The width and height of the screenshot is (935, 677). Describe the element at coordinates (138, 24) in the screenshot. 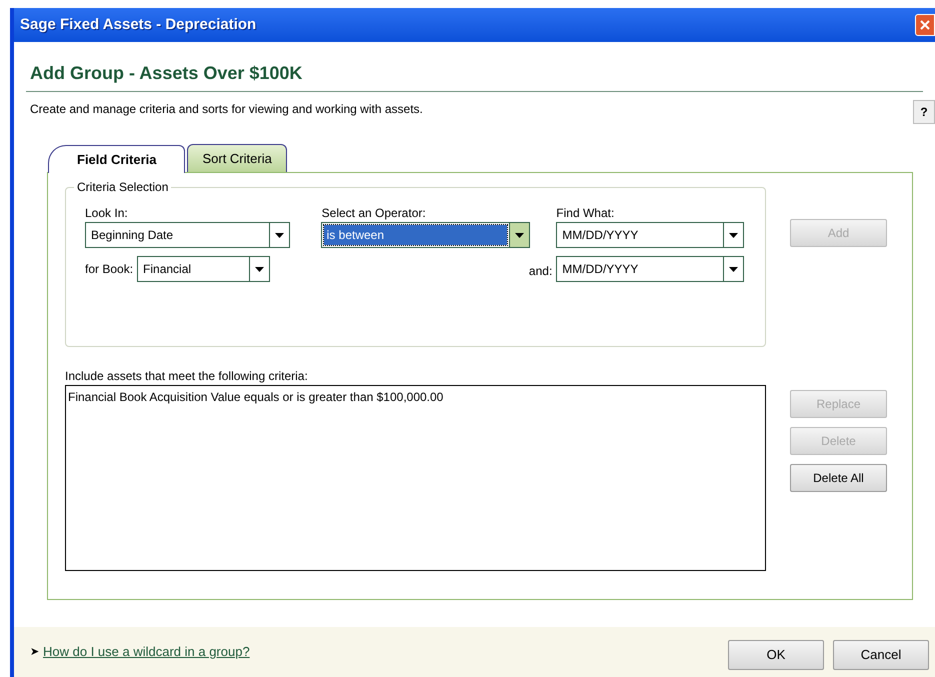

I see `window-title: Sage Fixed Assets - Depreciation` at that location.